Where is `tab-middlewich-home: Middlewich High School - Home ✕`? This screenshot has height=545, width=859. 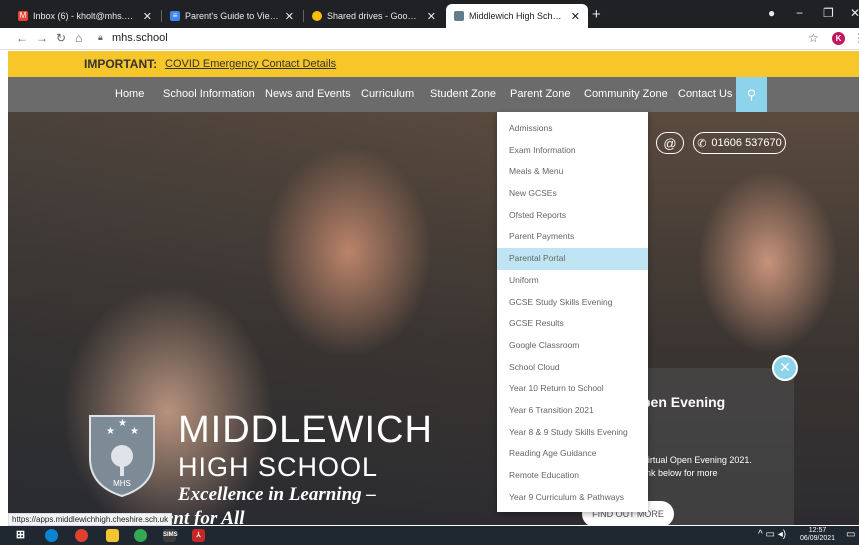 tab-middlewich-home: Middlewich High School - Home ✕ is located at coordinates (517, 16).